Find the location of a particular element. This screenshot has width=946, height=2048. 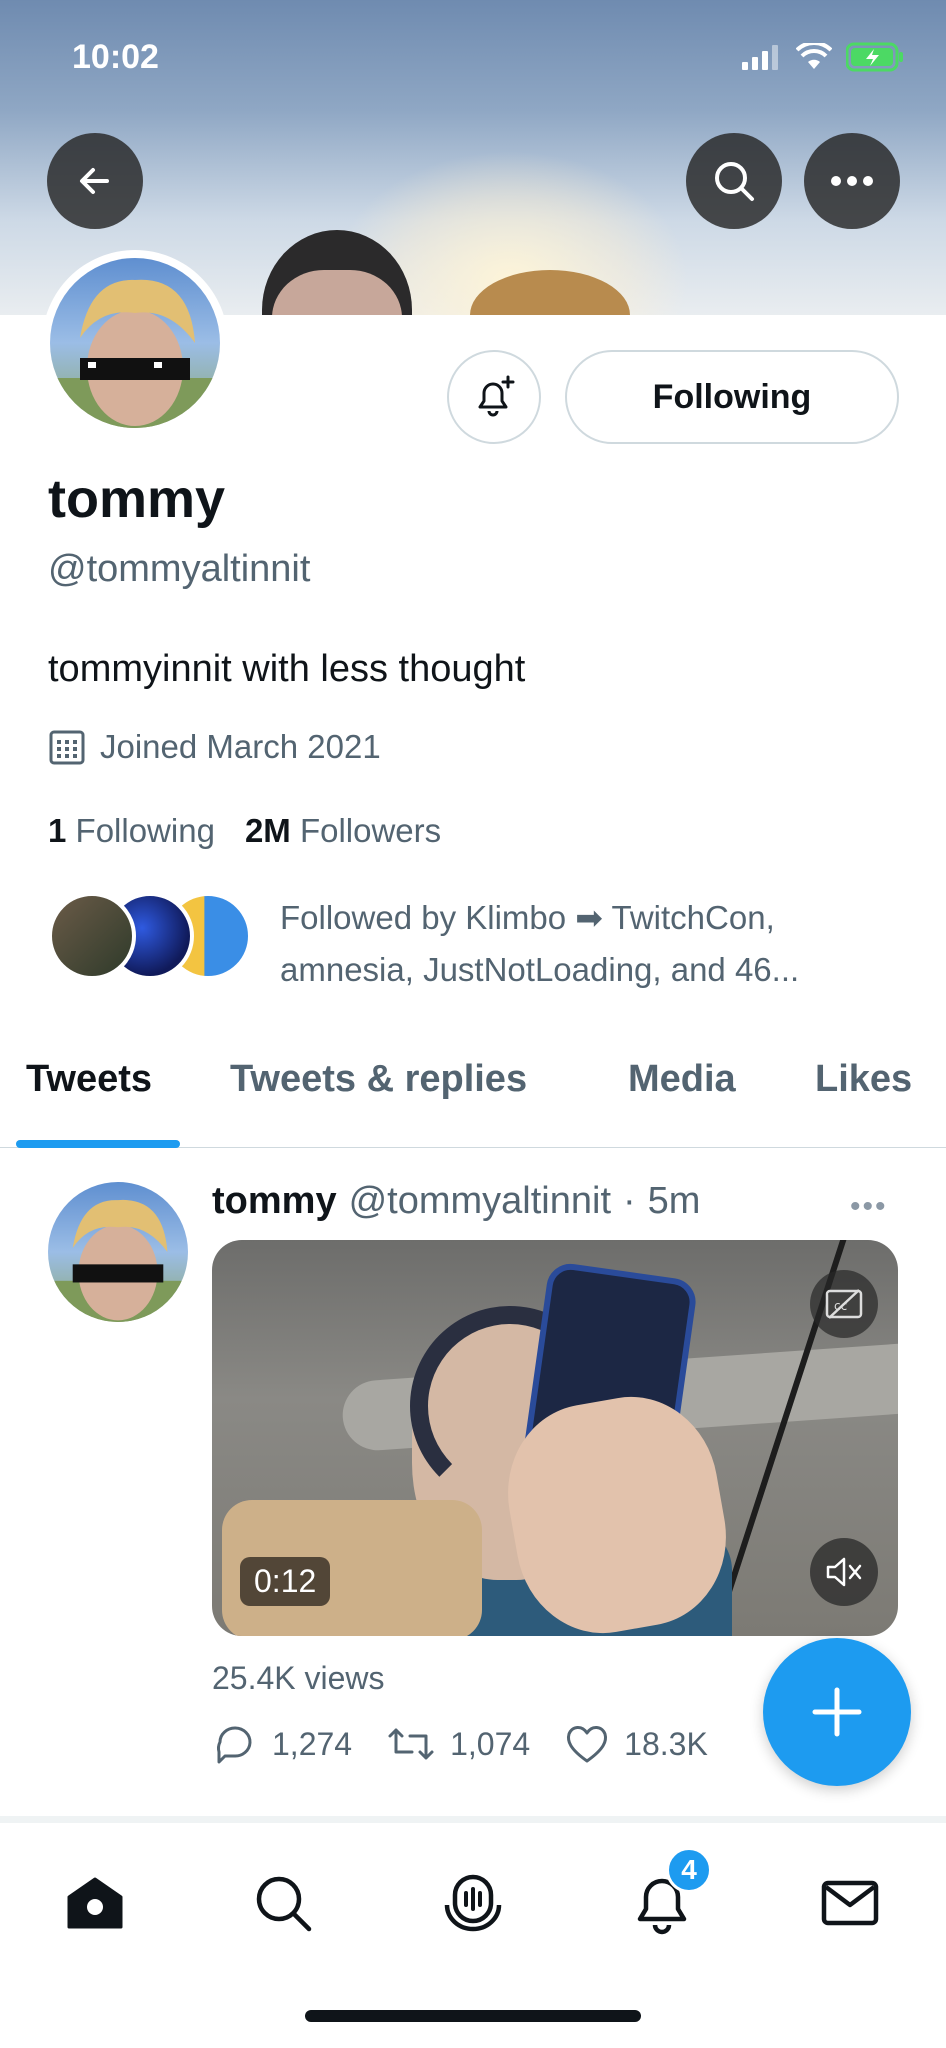

arrow-left-icon is located at coordinates (94, 181).